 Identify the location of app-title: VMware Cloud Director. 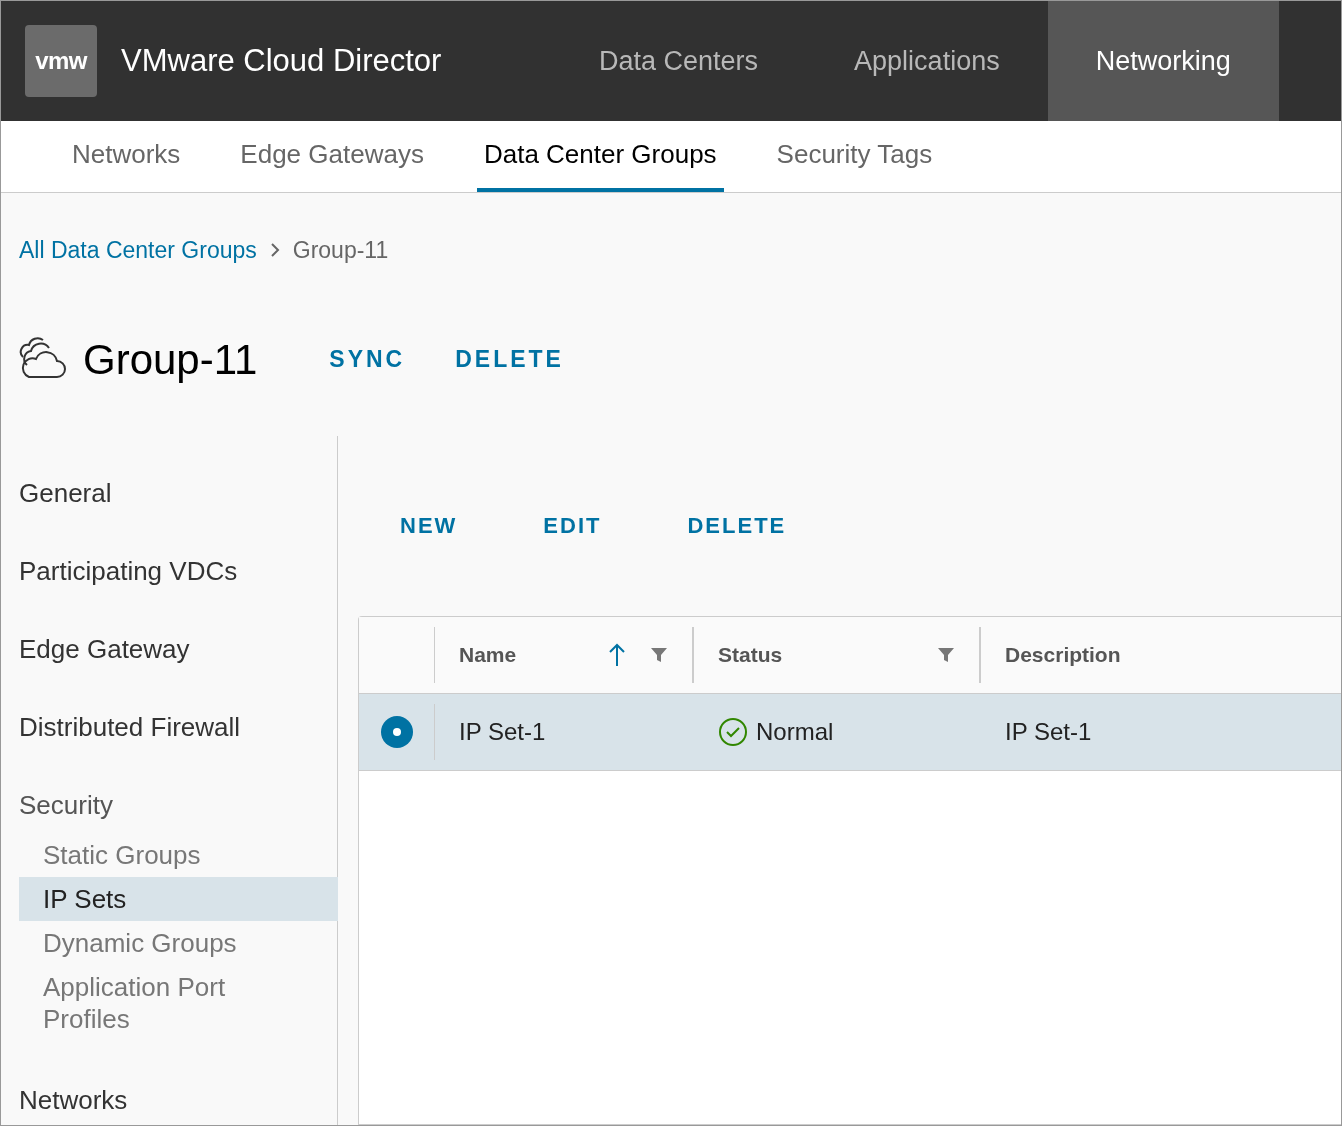
(282, 60).